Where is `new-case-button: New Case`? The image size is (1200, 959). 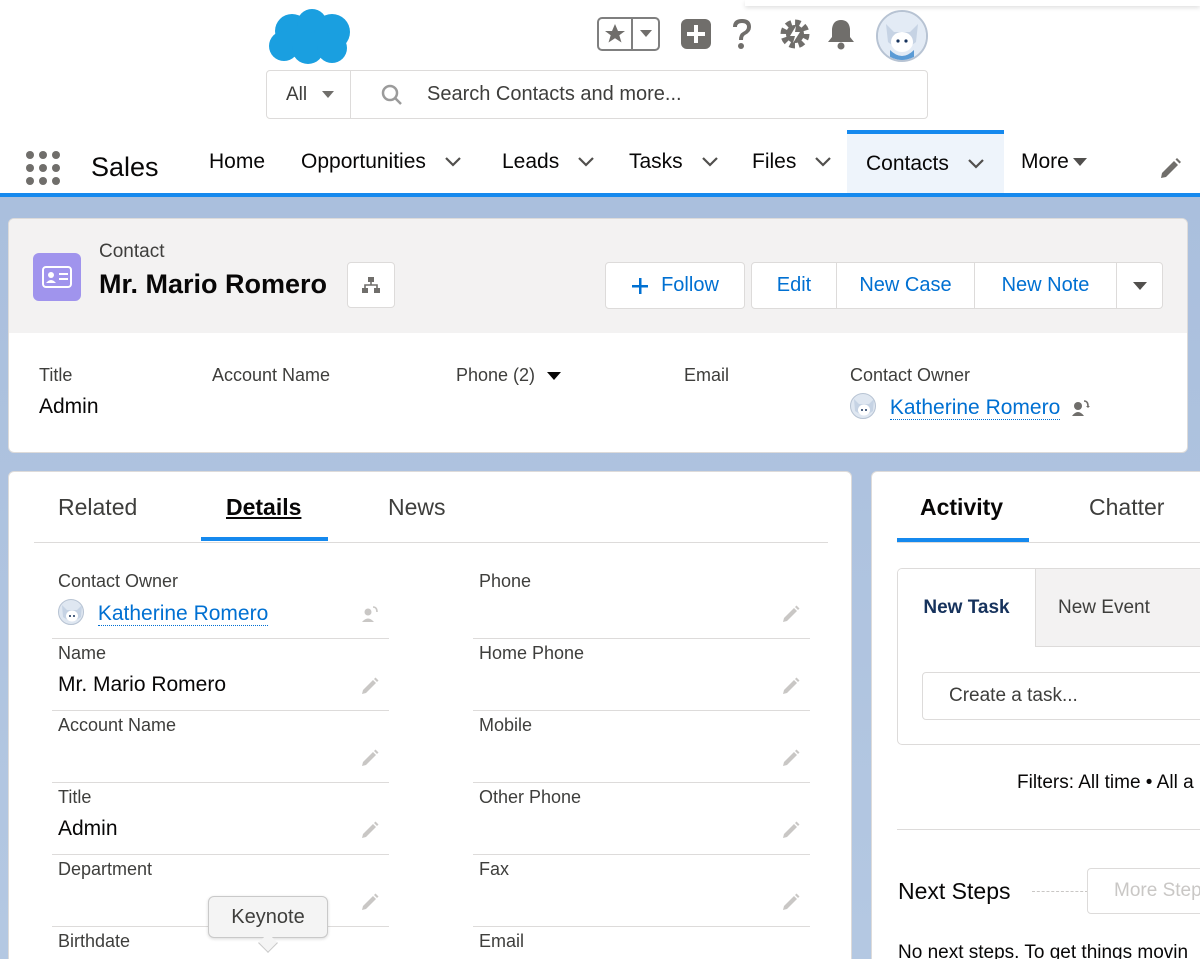 new-case-button: New Case is located at coordinates (905, 285).